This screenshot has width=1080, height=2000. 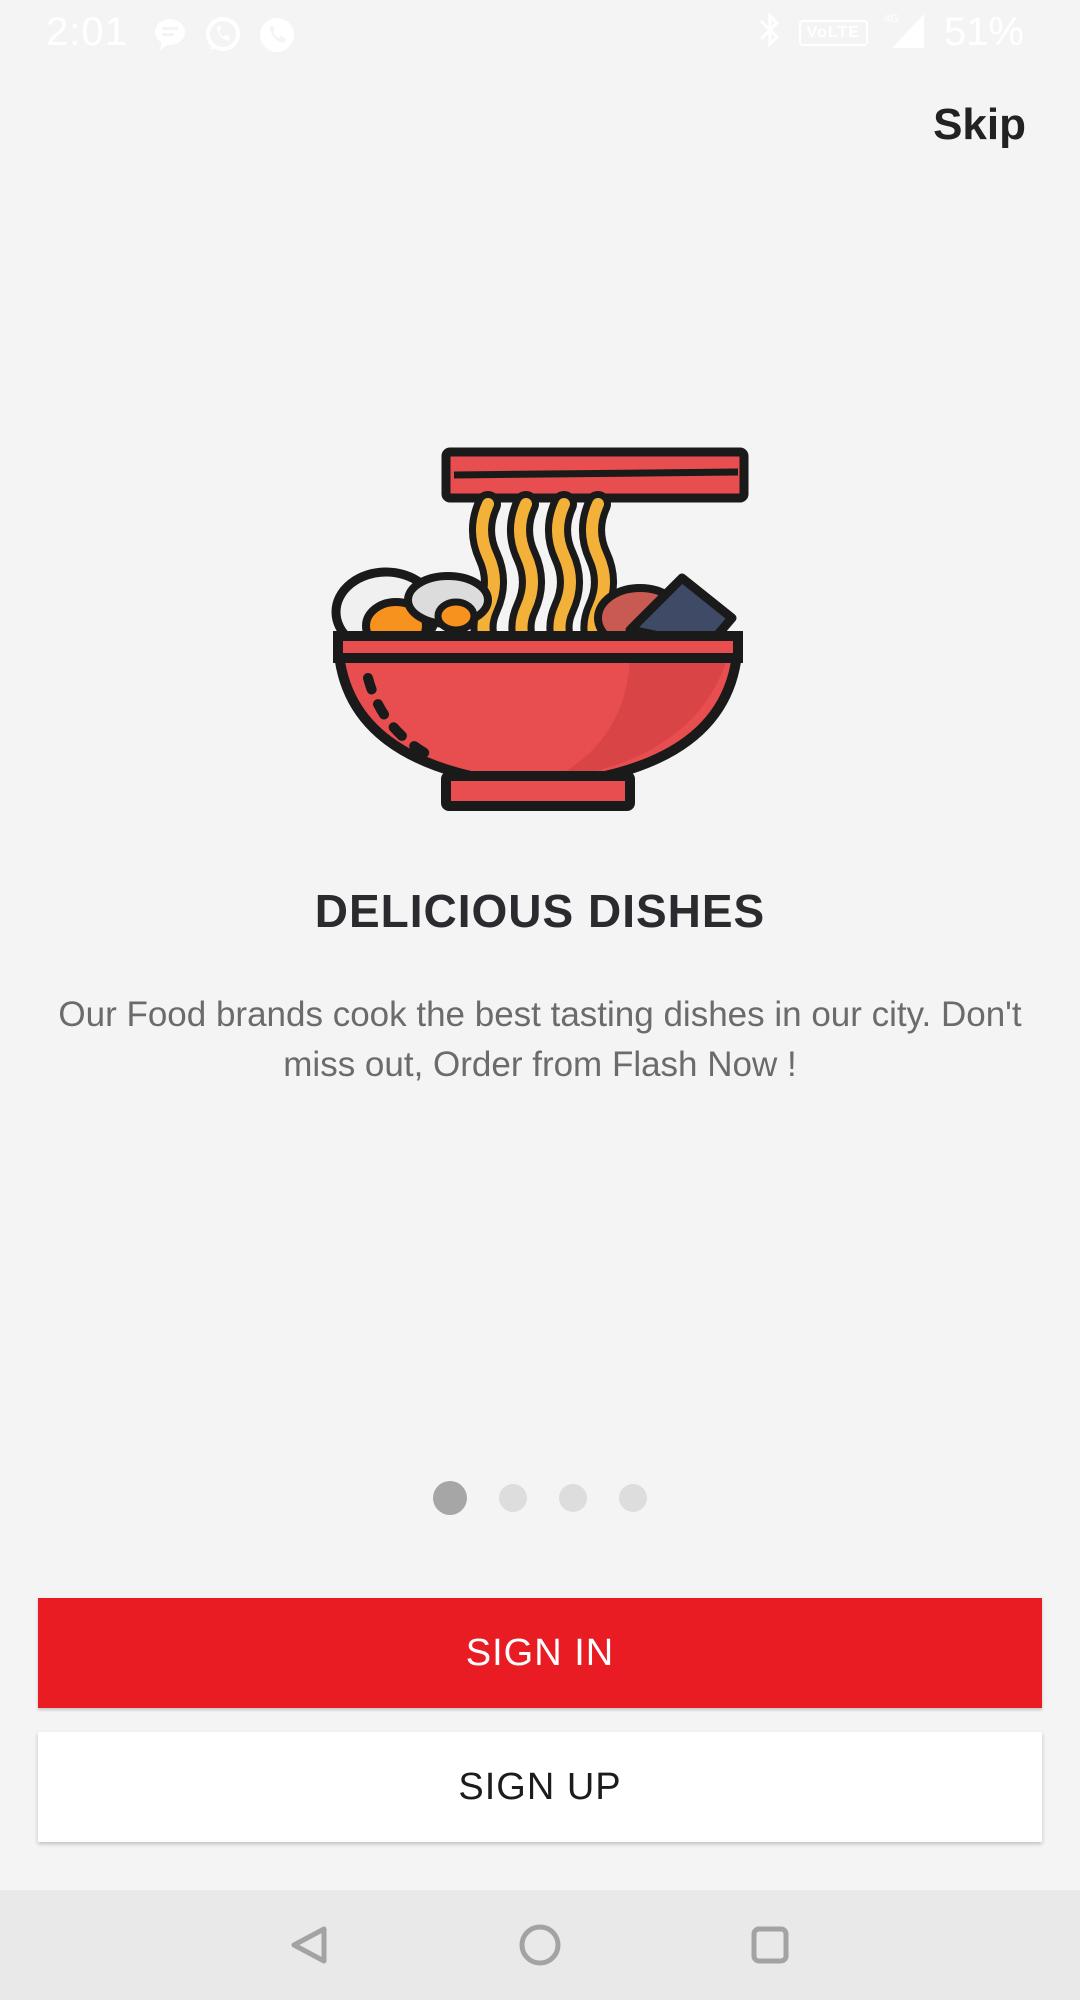 I want to click on onboarding-title: DELICIOUS DISHES, so click(x=540, y=911).